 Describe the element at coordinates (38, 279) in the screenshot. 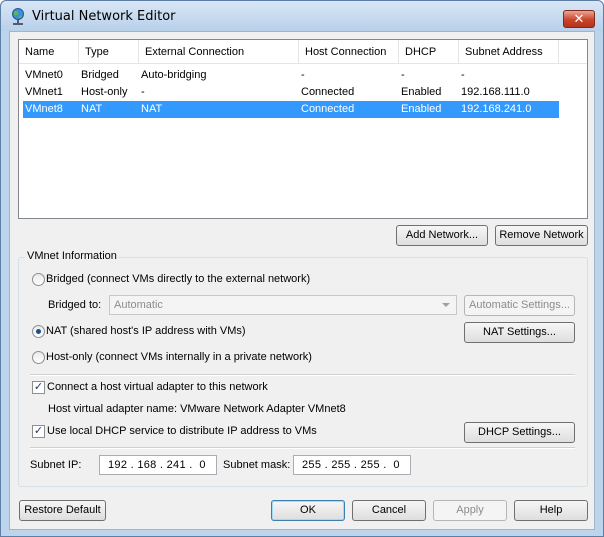

I see `bridged-radio` at that location.